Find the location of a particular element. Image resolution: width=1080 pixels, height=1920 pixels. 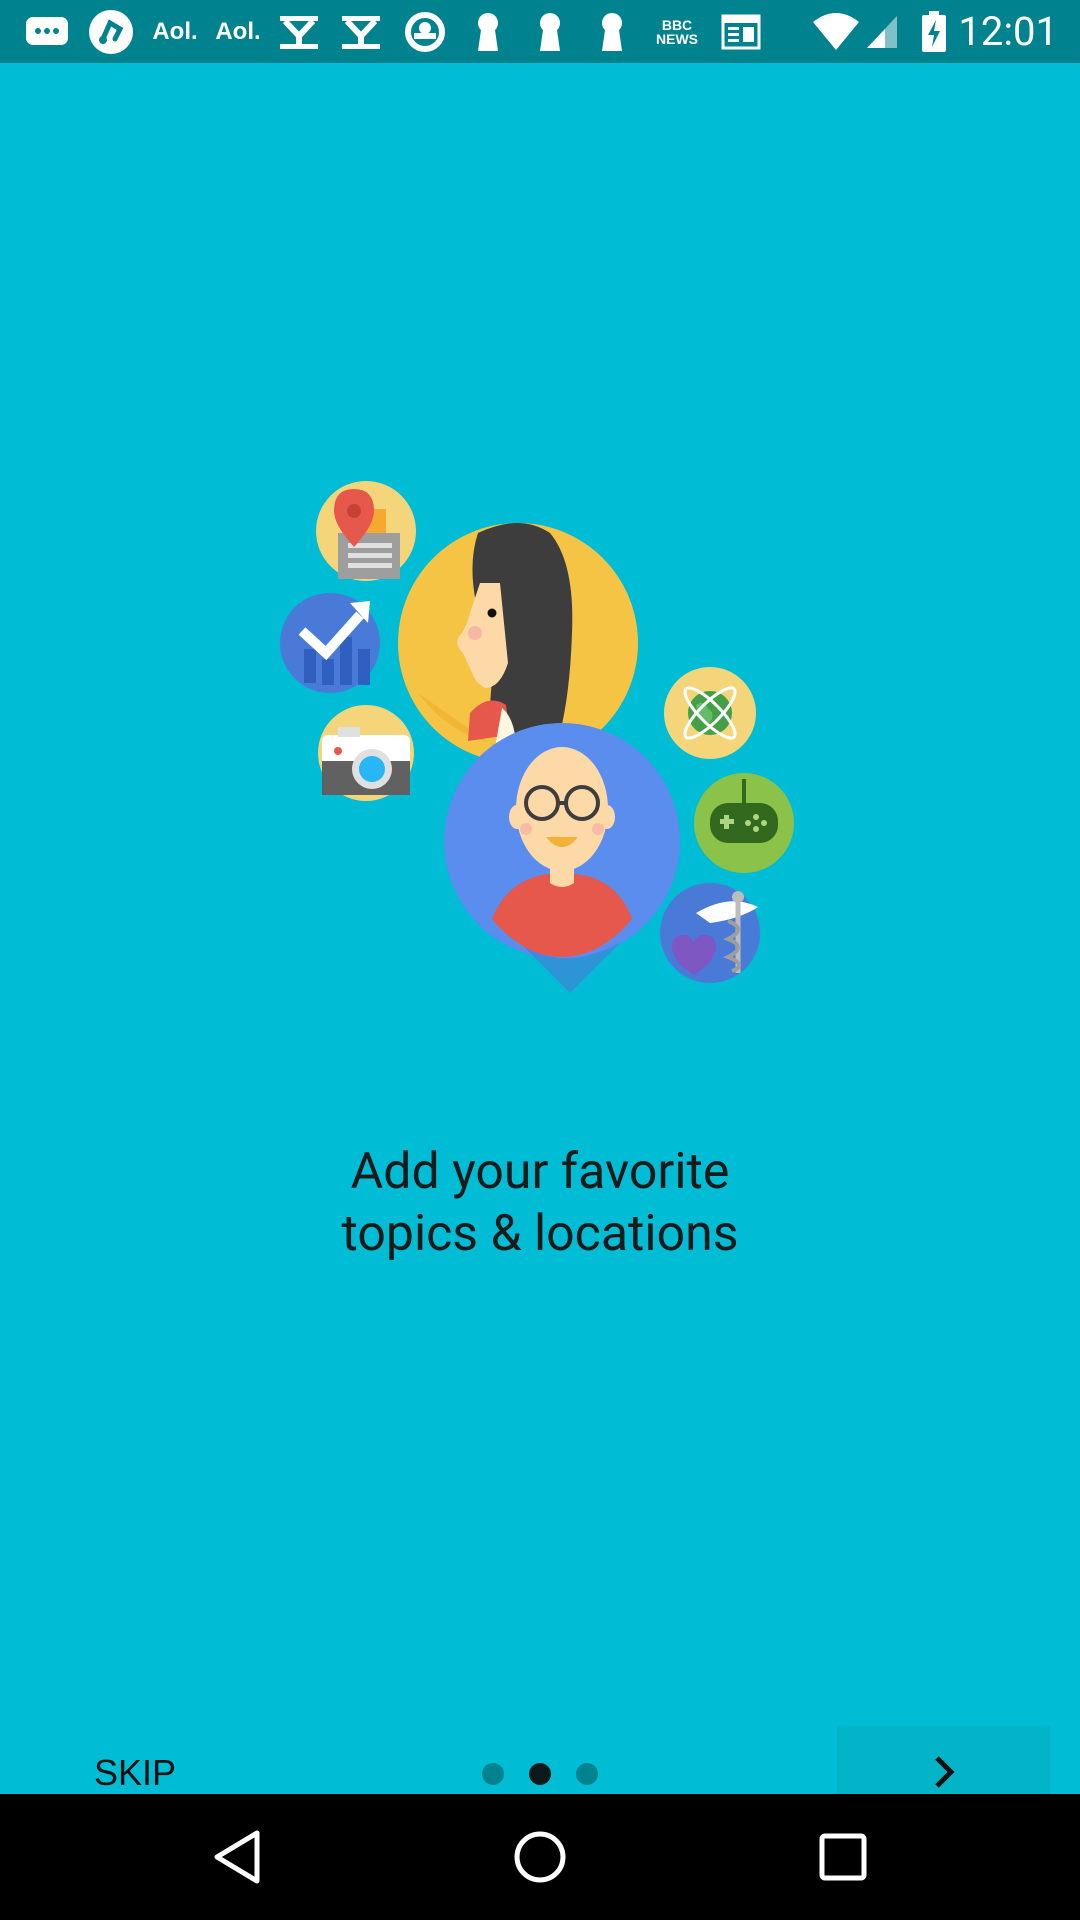

recents-icon is located at coordinates (843, 1857).